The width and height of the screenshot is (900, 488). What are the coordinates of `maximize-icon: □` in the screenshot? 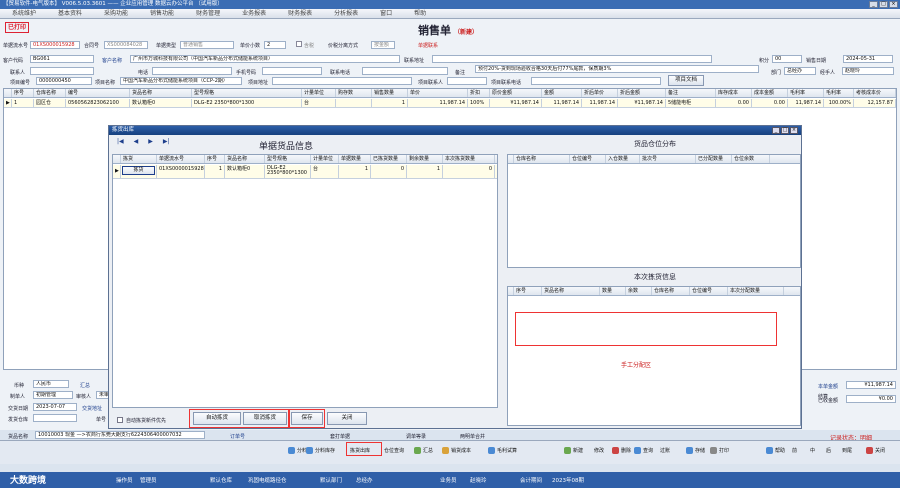 It's located at (883, 4).